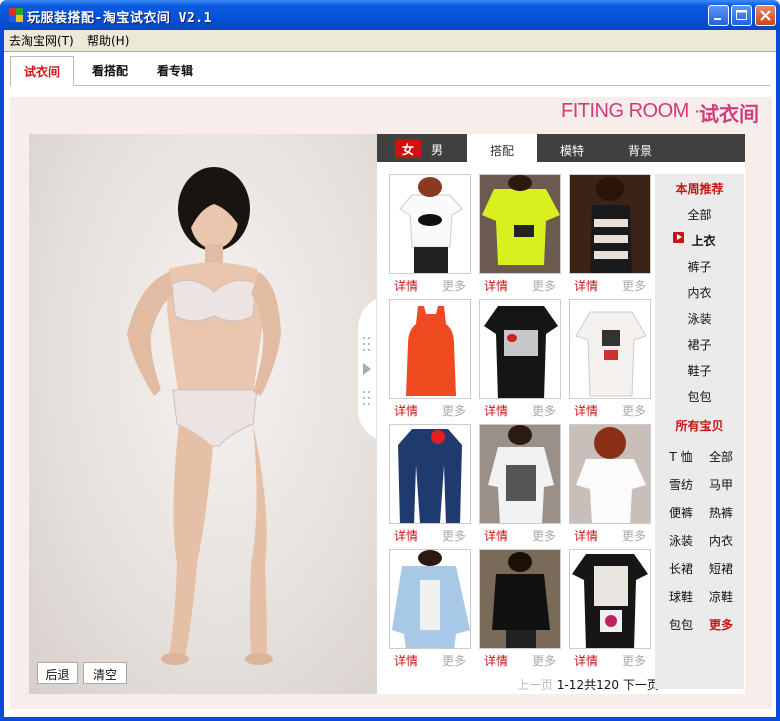 This screenshot has height=721, width=780. What do you see at coordinates (42, 71) in the screenshot?
I see `tab-fitting-room: 试衣间` at bounding box center [42, 71].